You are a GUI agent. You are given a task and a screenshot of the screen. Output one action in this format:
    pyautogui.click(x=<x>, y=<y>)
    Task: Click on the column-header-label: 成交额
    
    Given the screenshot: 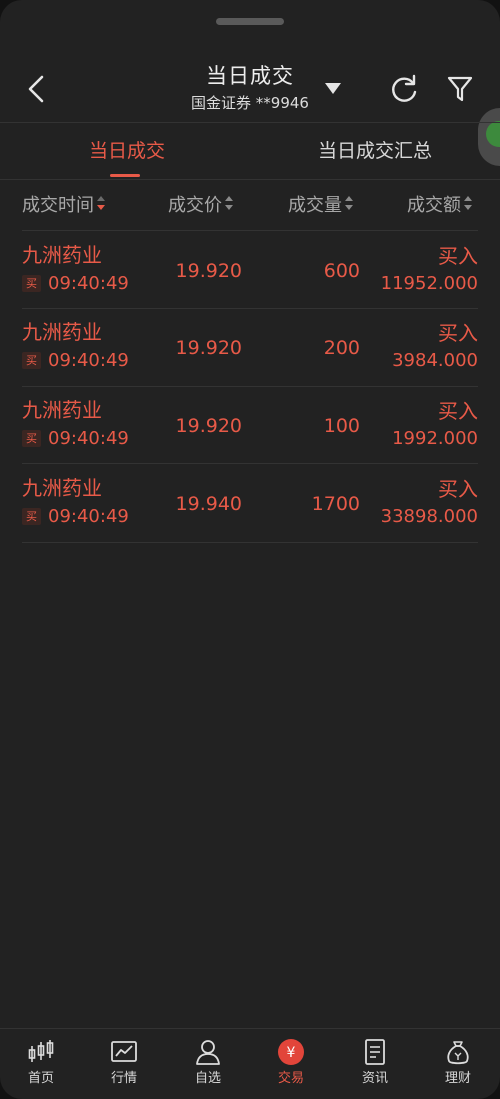 What is the action you would take?
    pyautogui.click(x=434, y=205)
    